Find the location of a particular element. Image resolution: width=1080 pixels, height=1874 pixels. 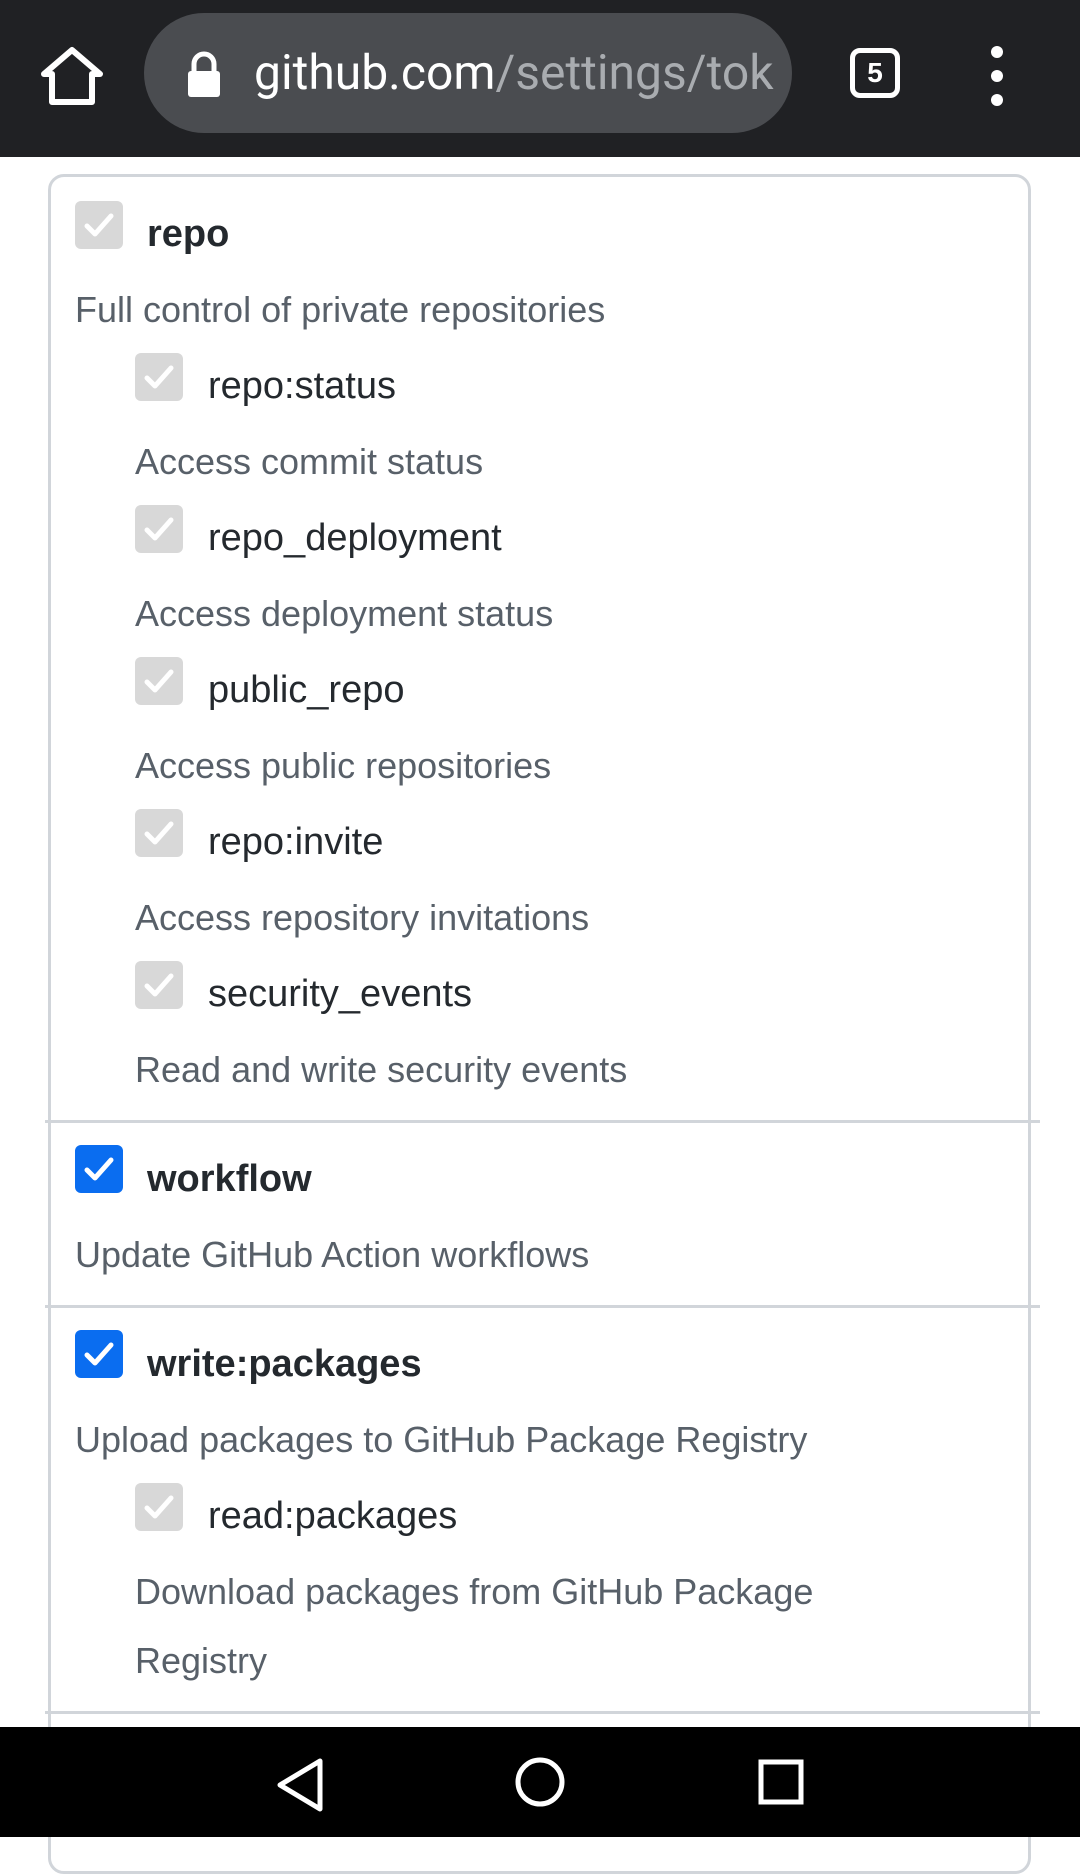

more-menu-icon is located at coordinates (997, 76).